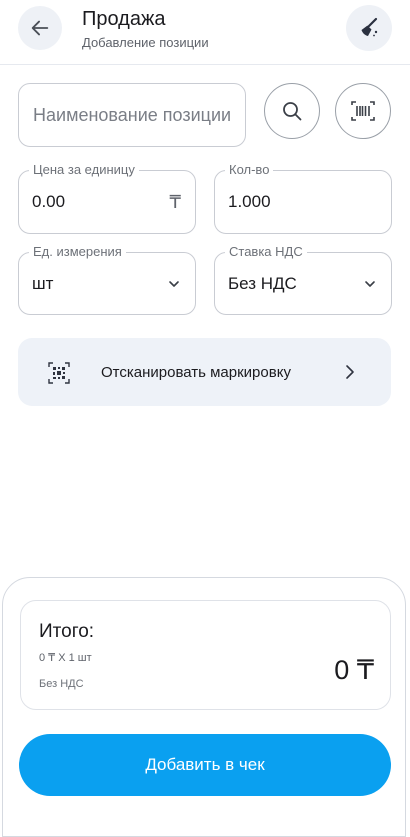  Describe the element at coordinates (303, 279) in the screenshot. I see `vat-rate-select: Ставка НДС Без НДС` at that location.